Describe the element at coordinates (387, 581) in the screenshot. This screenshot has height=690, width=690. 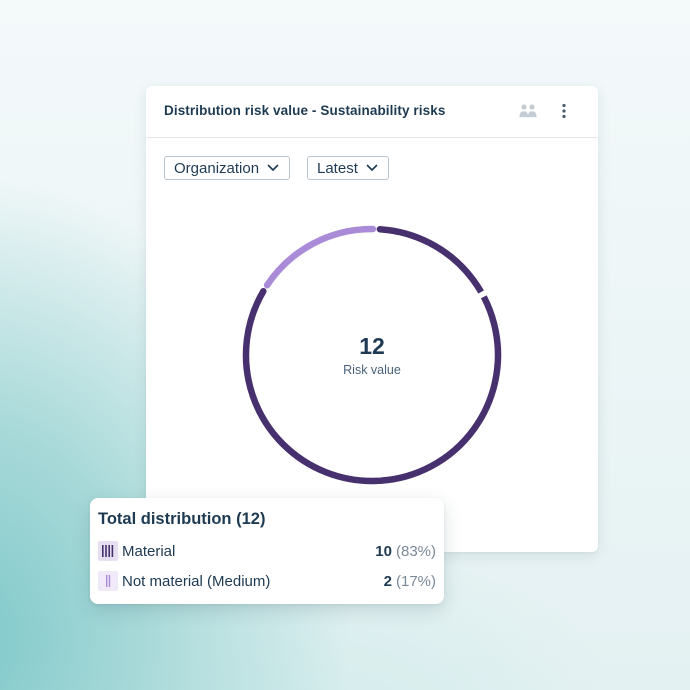
I see `legend-item-count: 2` at that location.